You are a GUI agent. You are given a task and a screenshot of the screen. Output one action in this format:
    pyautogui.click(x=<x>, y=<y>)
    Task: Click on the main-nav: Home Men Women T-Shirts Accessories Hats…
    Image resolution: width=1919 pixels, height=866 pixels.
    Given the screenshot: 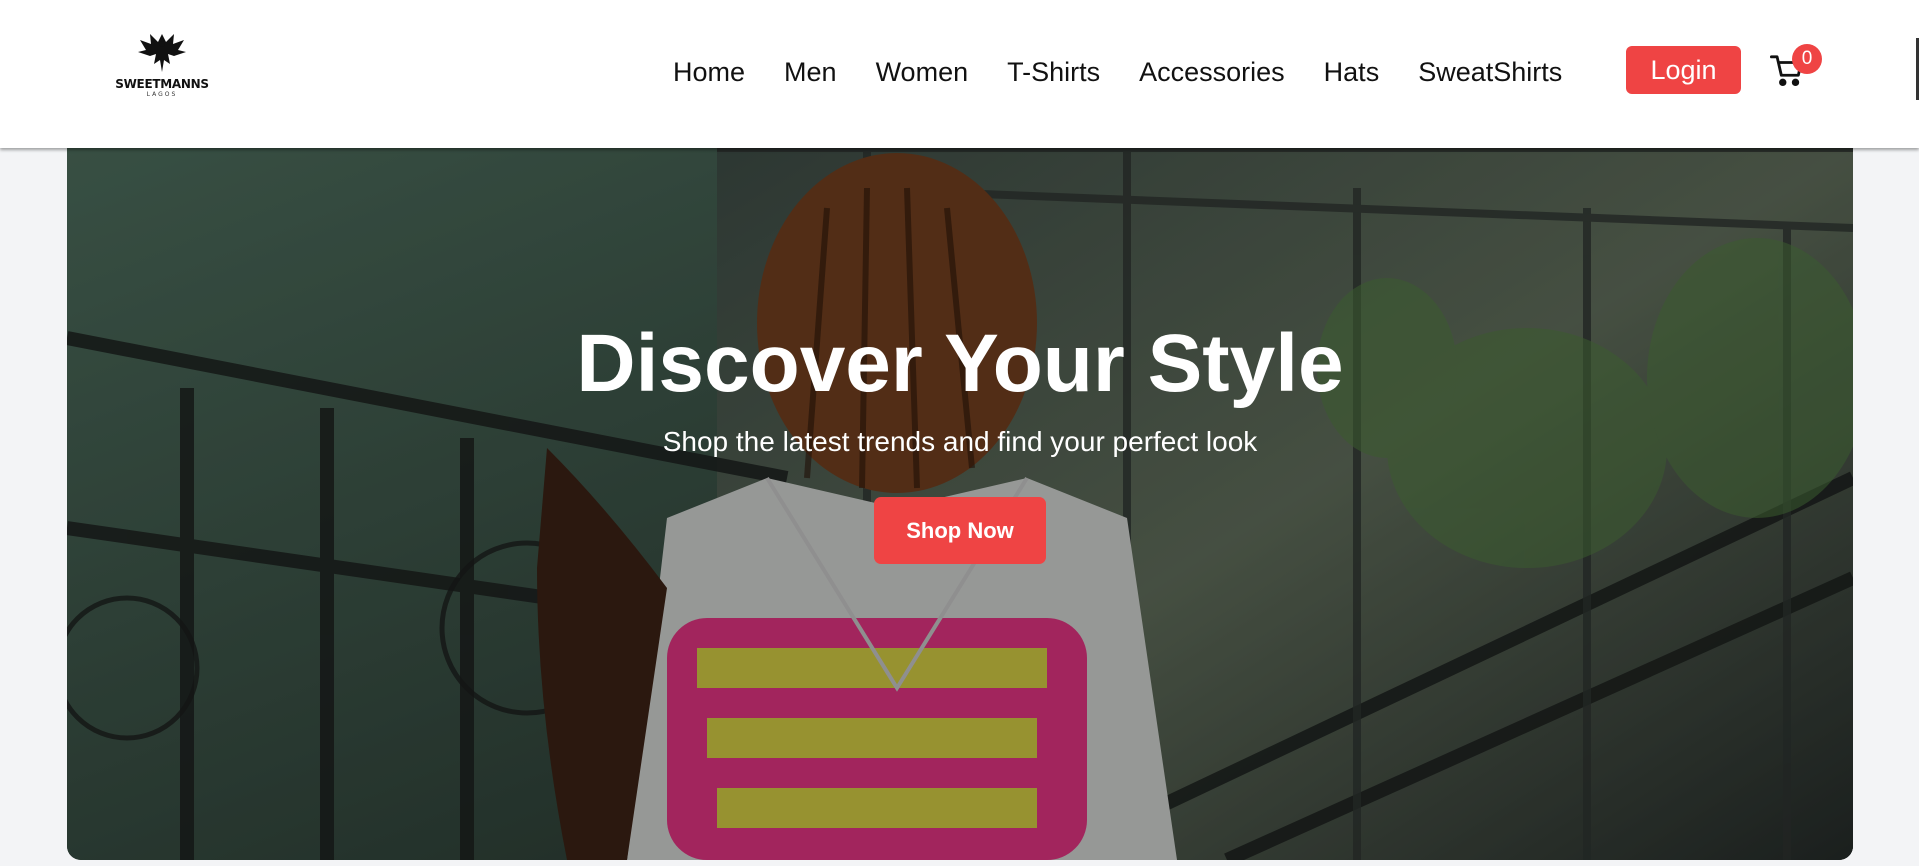 What is the action you would take?
    pyautogui.click(x=1137, y=72)
    